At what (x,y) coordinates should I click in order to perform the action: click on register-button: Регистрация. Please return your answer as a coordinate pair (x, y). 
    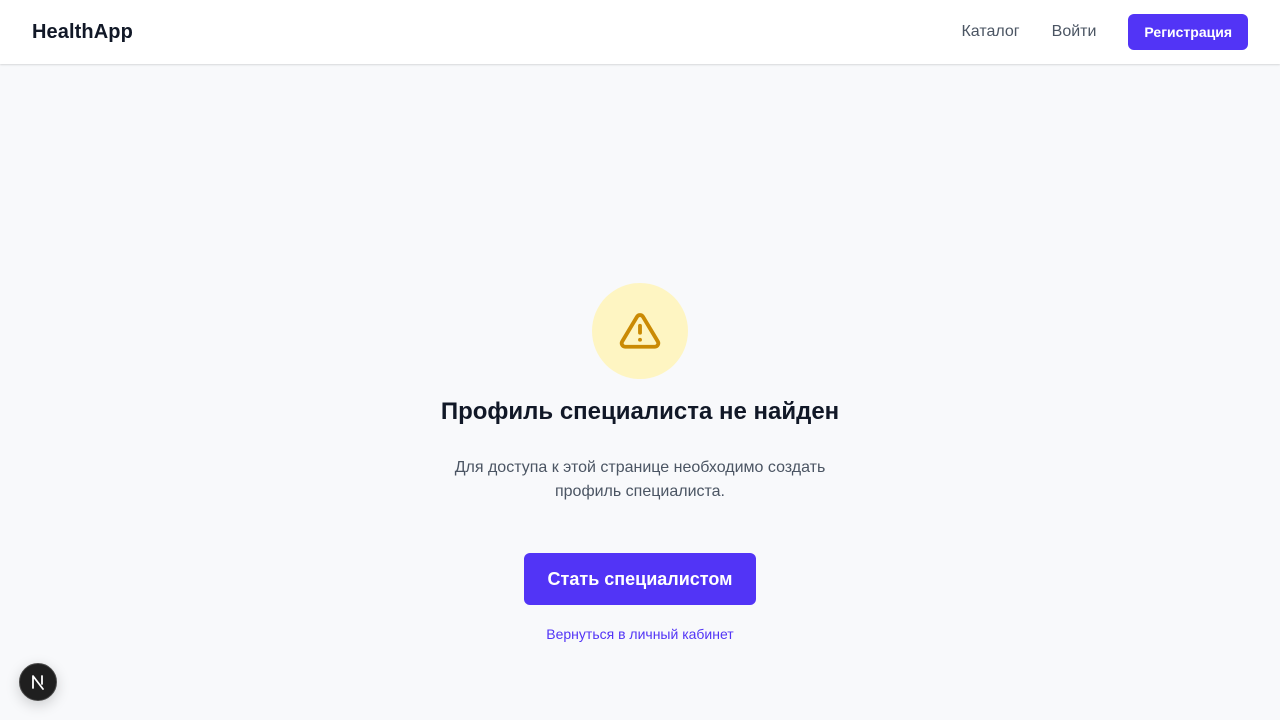
    Looking at the image, I should click on (1188, 32).